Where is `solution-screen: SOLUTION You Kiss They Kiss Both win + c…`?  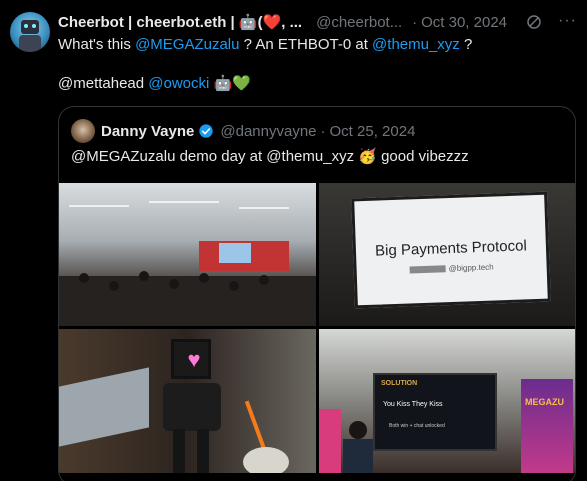
solution-screen: SOLUTION You Kiss They Kiss Both win + c… is located at coordinates (435, 412).